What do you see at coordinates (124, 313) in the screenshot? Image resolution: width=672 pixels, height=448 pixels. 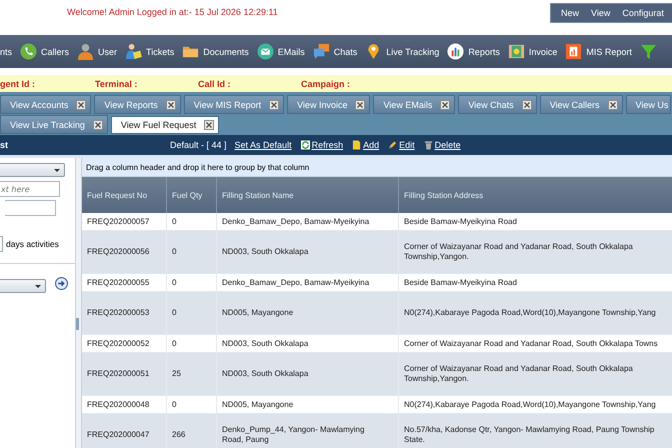 I see `table-cell: FREQ202000053` at bounding box center [124, 313].